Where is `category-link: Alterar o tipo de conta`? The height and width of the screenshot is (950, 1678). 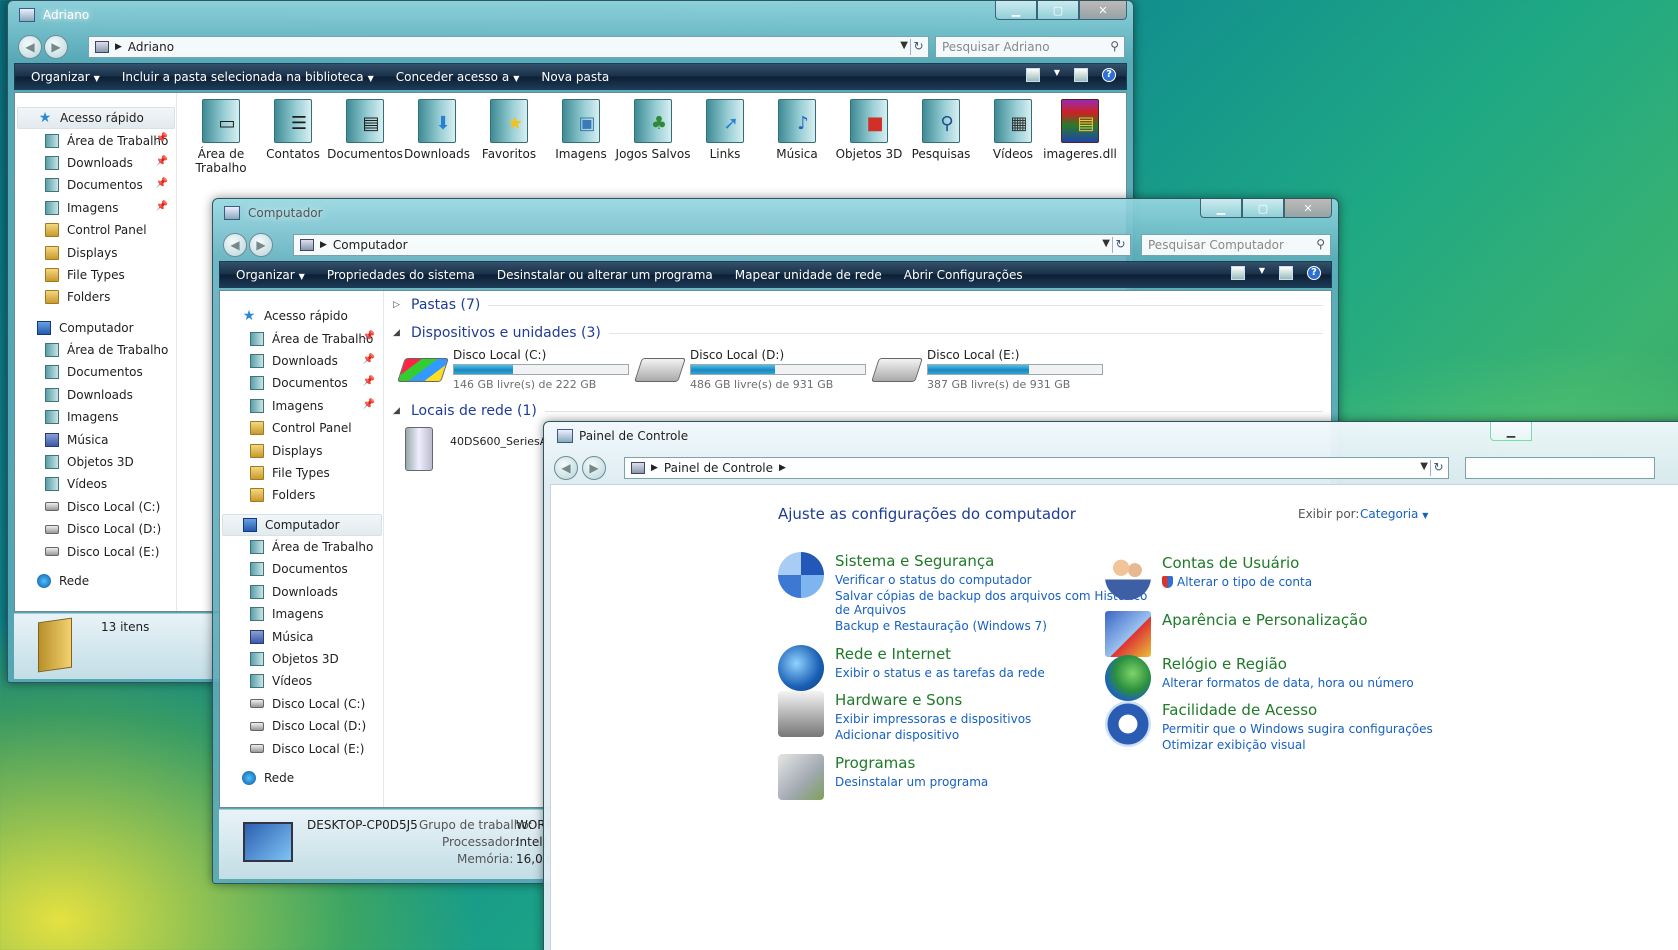
category-link: Alterar o tipo de conta is located at coordinates (1237, 582).